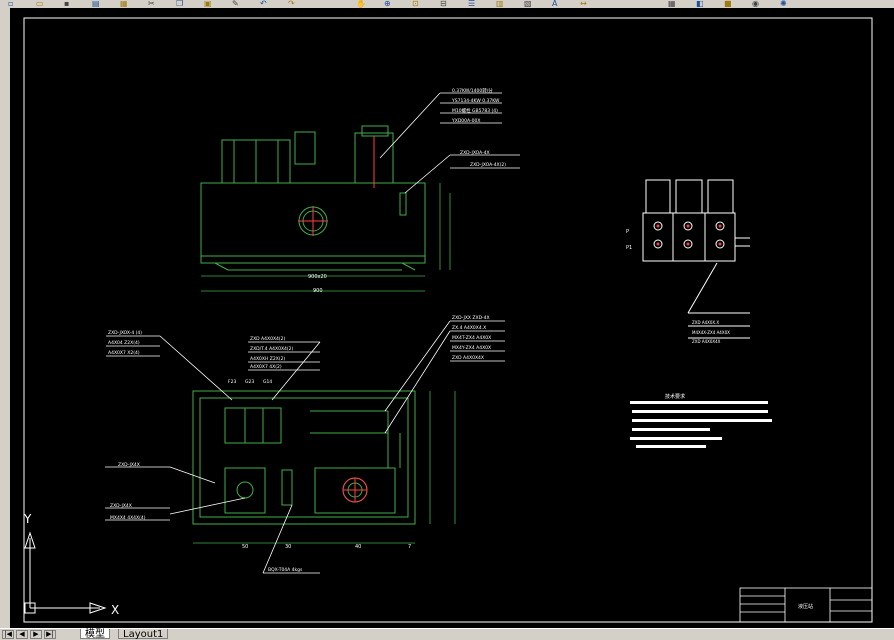 This screenshot has width=894, height=640. I want to click on front-dim-2: 900, so click(318, 291).